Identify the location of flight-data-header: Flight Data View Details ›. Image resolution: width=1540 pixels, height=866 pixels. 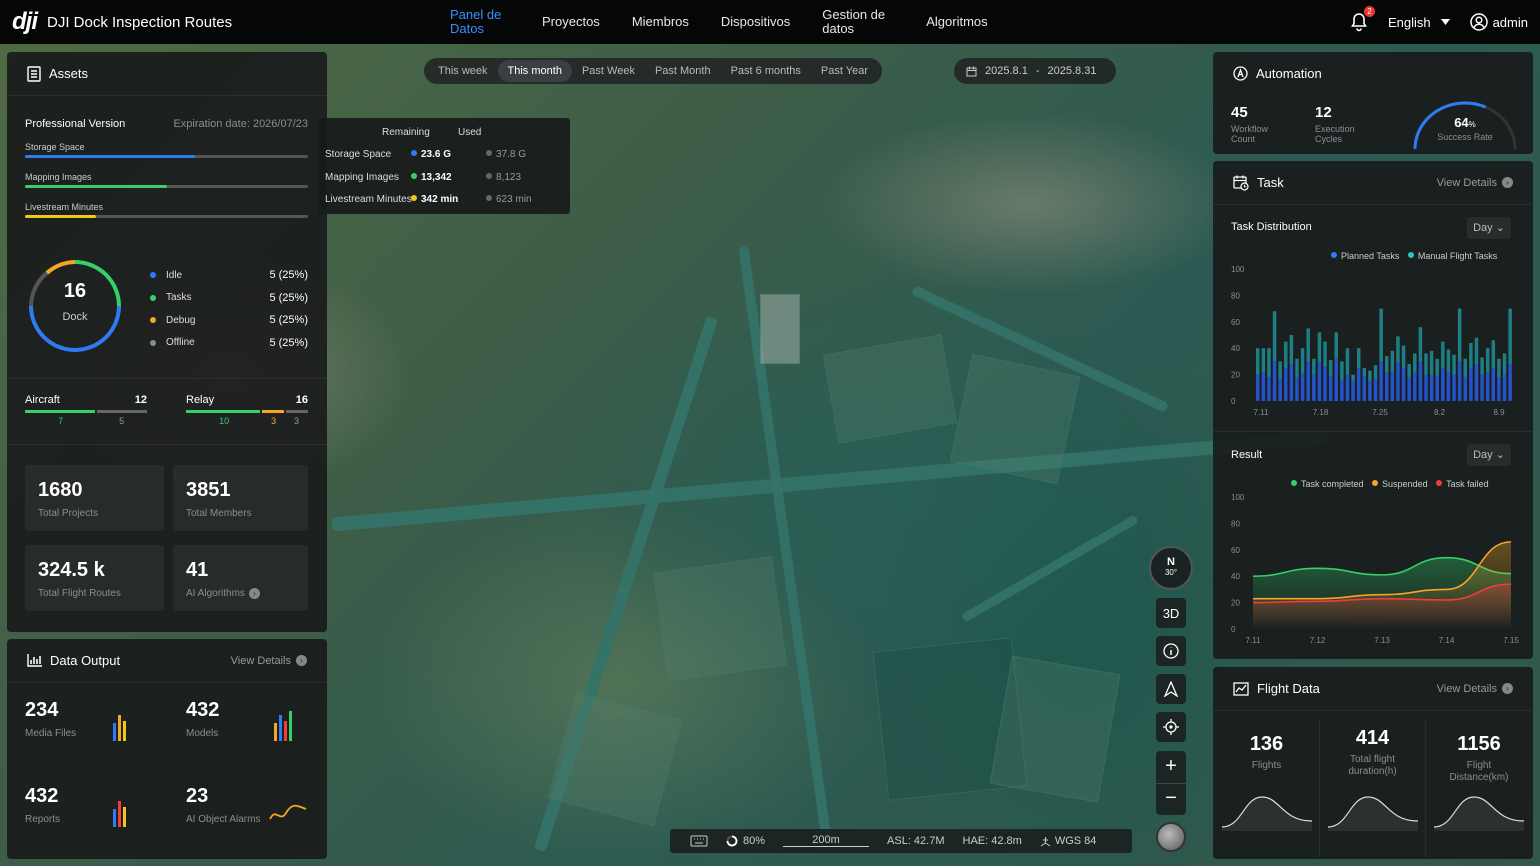
(1373, 689).